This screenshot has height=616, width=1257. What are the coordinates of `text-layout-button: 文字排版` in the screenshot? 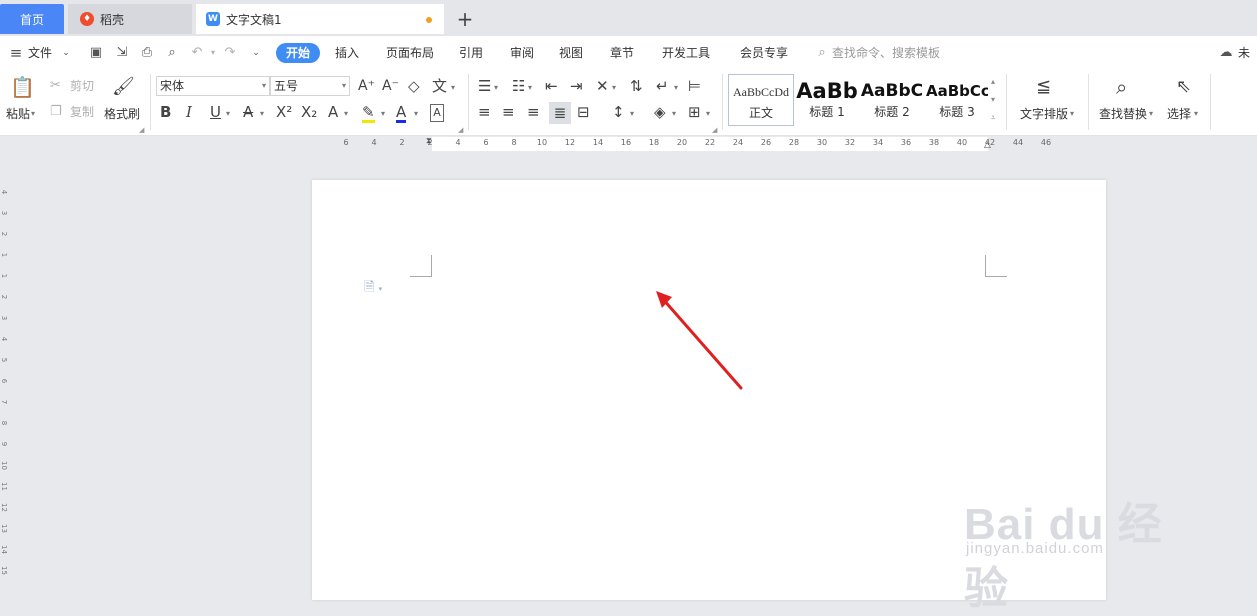 It's located at (1044, 114).